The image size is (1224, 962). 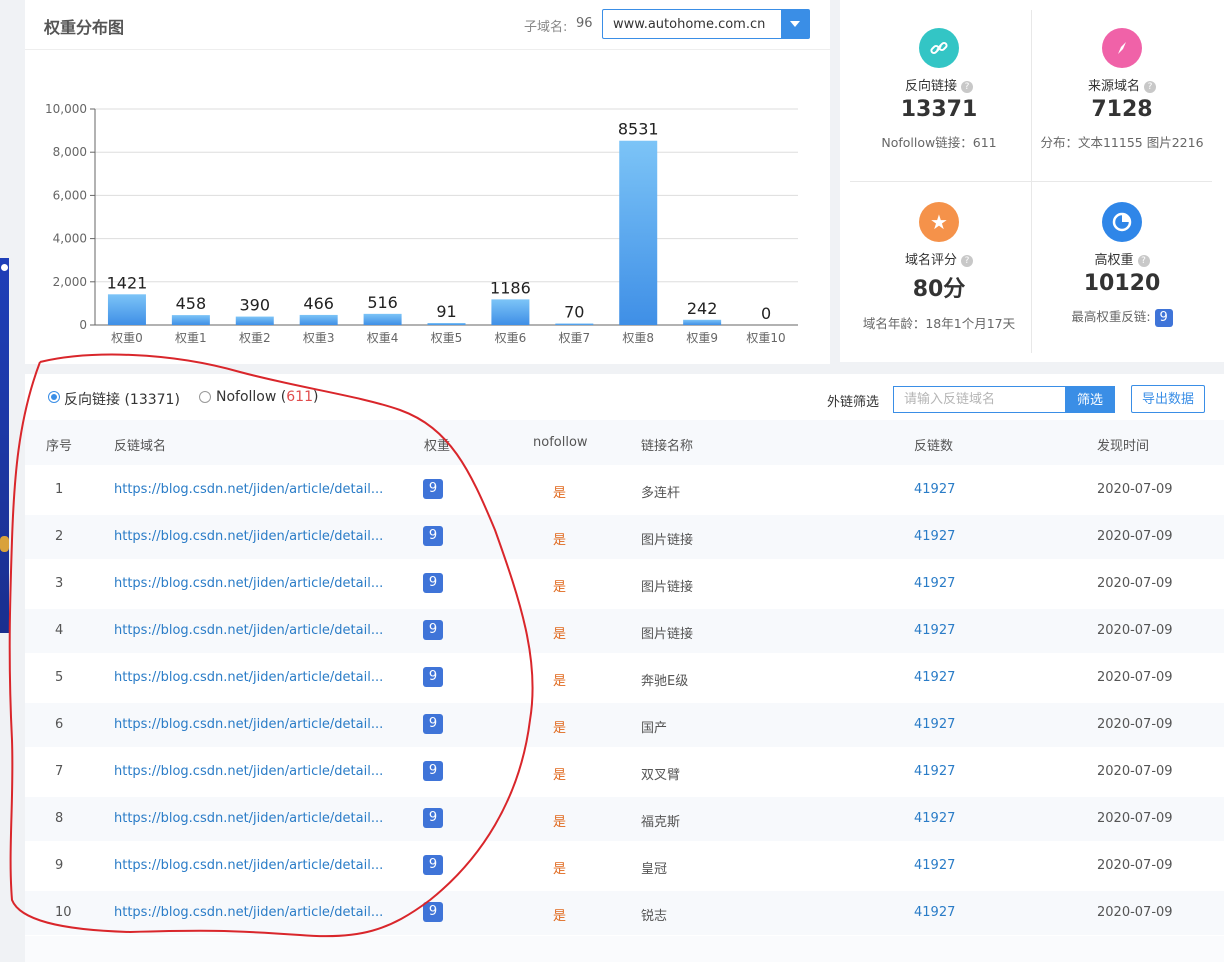 What do you see at coordinates (1090, 399) in the screenshot?
I see `filter-button: 筛选` at bounding box center [1090, 399].